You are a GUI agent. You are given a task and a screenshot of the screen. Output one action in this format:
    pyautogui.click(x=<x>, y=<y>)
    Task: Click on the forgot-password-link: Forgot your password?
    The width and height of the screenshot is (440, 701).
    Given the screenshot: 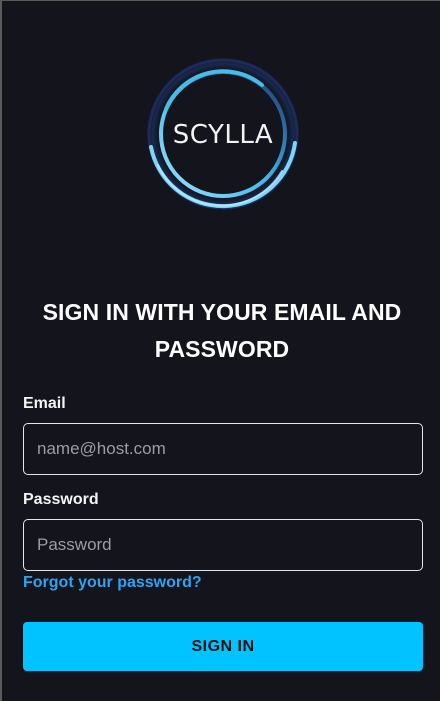 What is the action you would take?
    pyautogui.click(x=112, y=583)
    